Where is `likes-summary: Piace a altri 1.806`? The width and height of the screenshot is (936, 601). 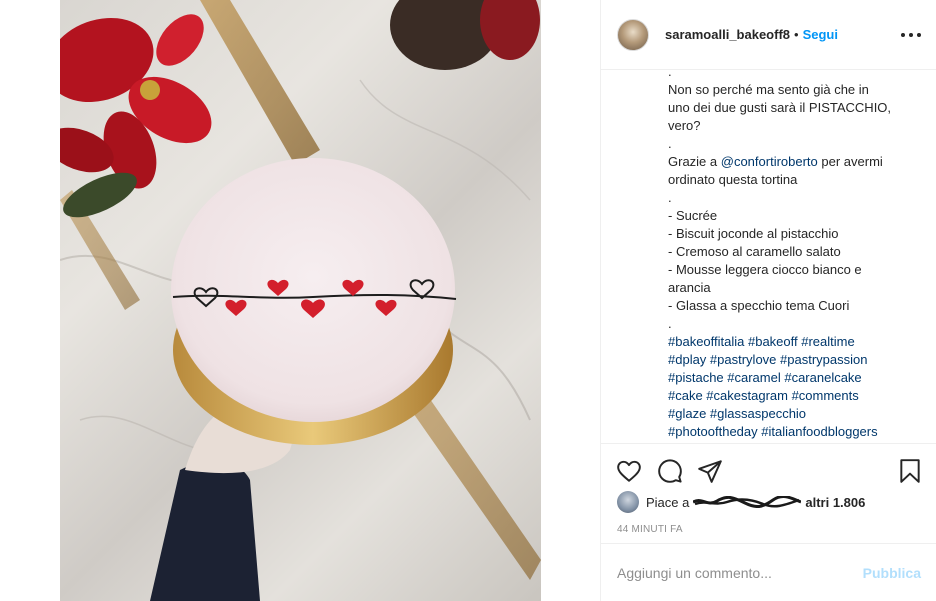
likes-summary: Piace a altri 1.806 is located at coordinates (741, 502).